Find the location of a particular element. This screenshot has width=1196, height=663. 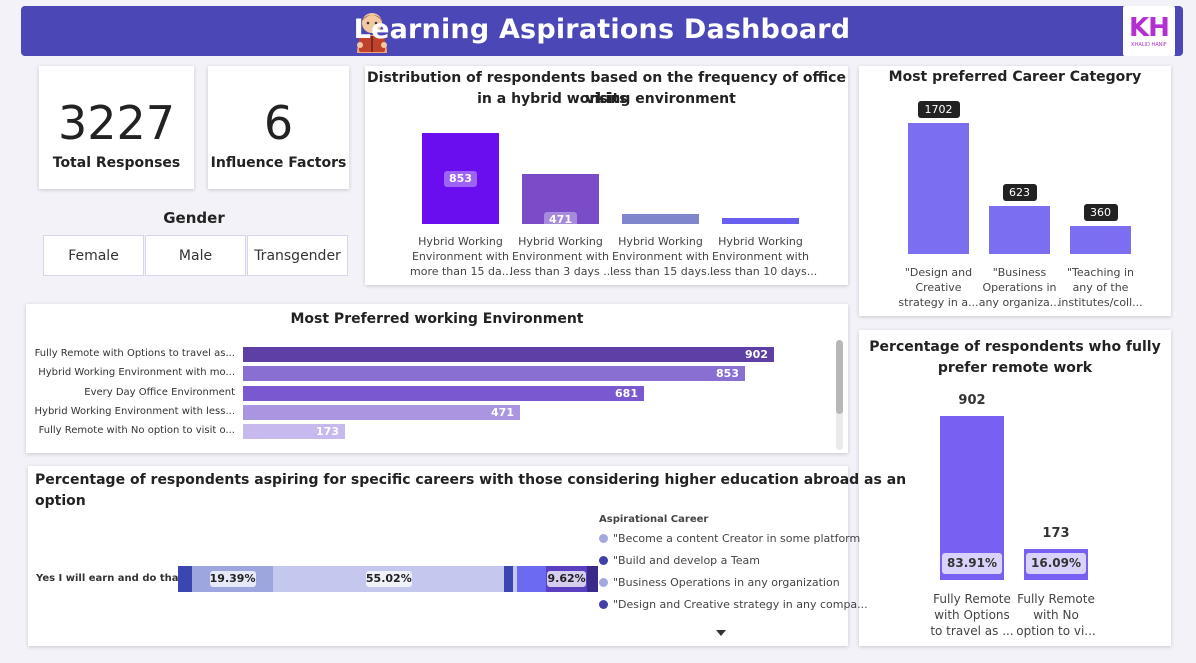

category-label: "Design and is located at coordinates (938, 272).